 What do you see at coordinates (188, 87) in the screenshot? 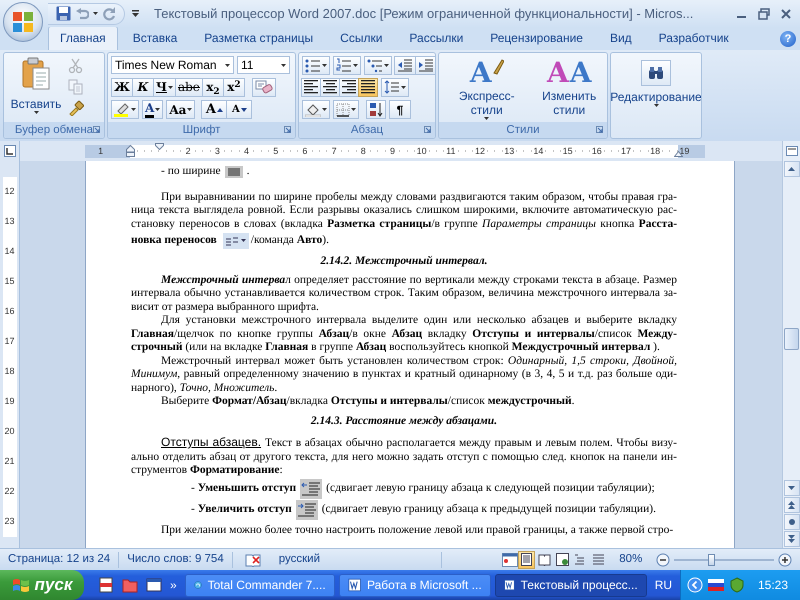
I see `strikethrough-button: abe` at bounding box center [188, 87].